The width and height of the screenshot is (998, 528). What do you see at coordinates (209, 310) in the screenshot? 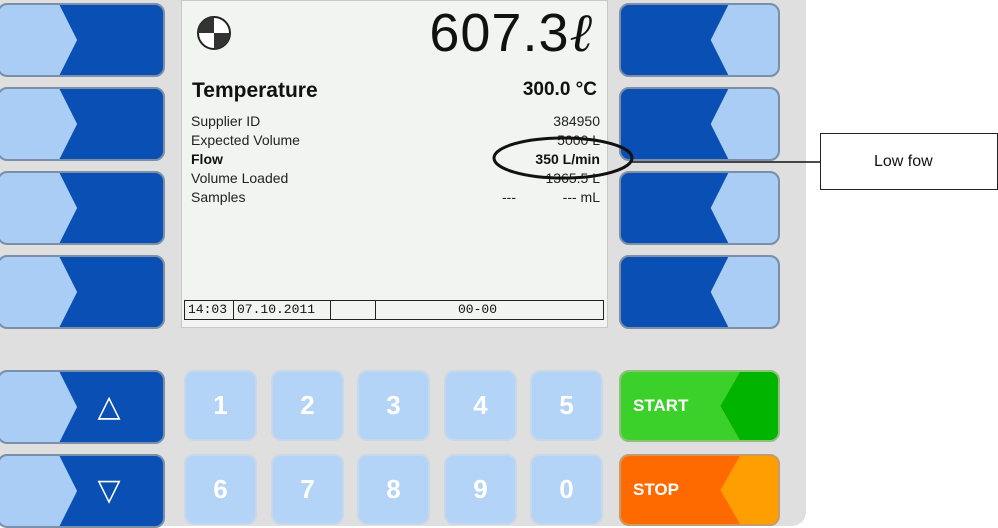
I see `status-time: 14:03` at bounding box center [209, 310].